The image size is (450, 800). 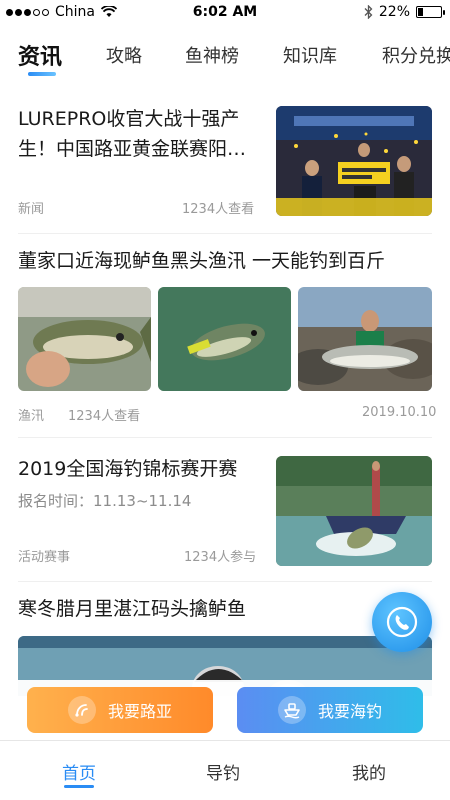 What do you see at coordinates (105, 501) in the screenshot?
I see `registration-time: 报名时间：11.13~11.14` at bounding box center [105, 501].